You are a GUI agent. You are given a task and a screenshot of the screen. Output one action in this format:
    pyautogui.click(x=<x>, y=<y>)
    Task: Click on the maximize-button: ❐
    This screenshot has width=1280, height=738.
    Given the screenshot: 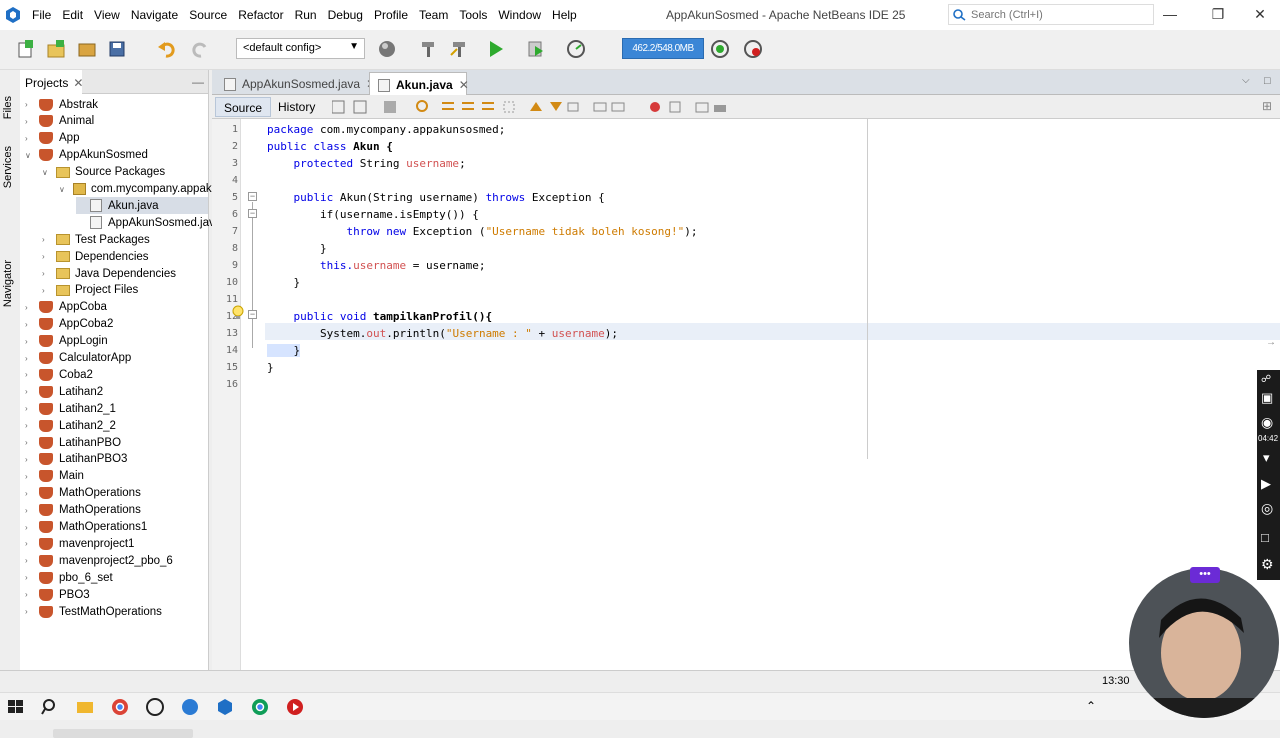 What is the action you would take?
    pyautogui.click(x=1218, y=15)
    